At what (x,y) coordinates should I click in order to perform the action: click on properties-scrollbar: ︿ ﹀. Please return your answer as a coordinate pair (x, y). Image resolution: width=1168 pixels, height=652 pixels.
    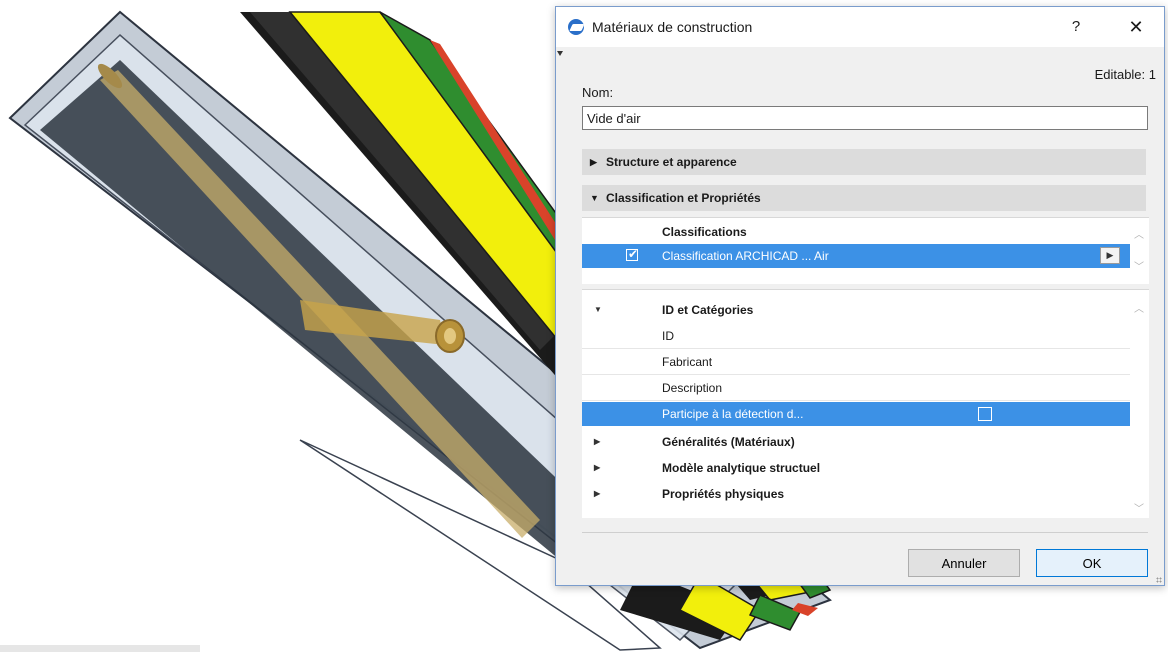
    Looking at the image, I should click on (1139, 404).